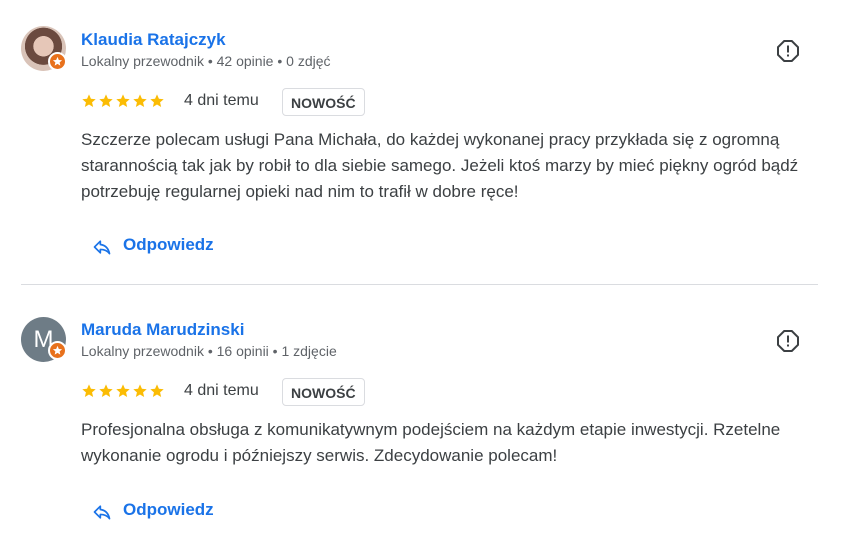  What do you see at coordinates (206, 61) in the screenshot?
I see `author-meta: Lokalny przewodnik • 42 opinie • 0 zdjęć` at bounding box center [206, 61].